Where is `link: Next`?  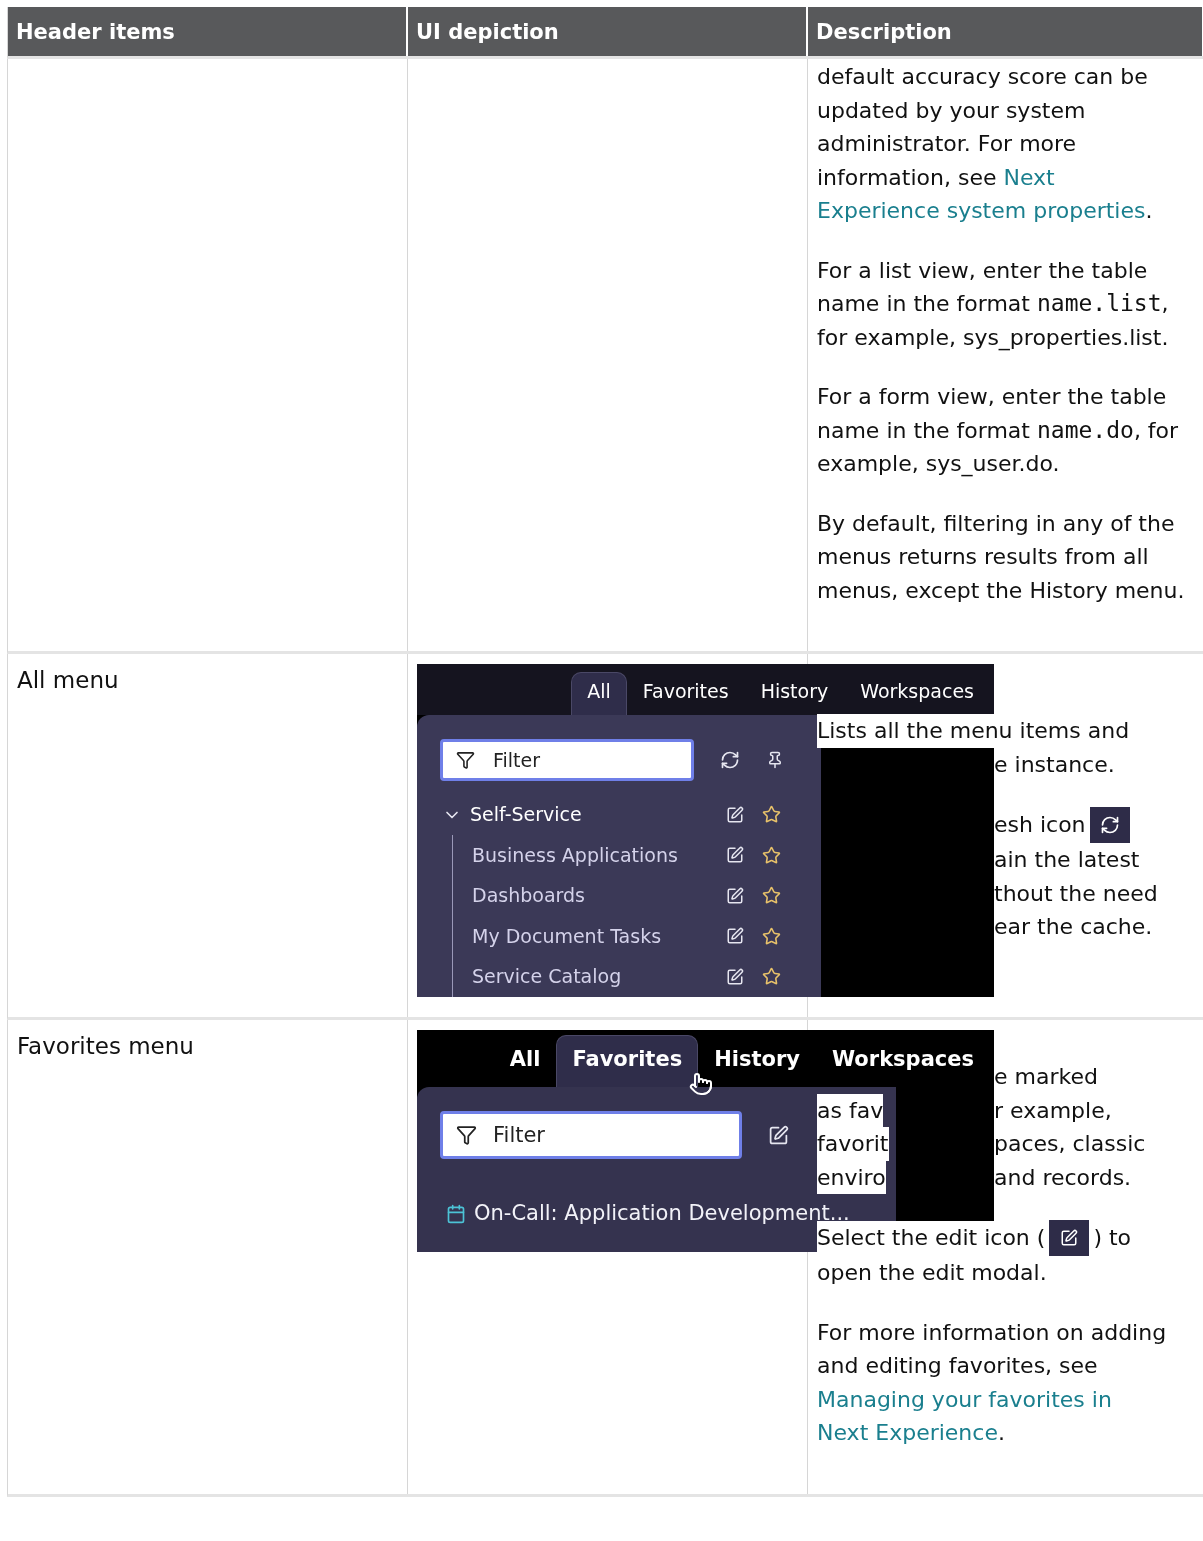
link: Next is located at coordinates (1029, 177).